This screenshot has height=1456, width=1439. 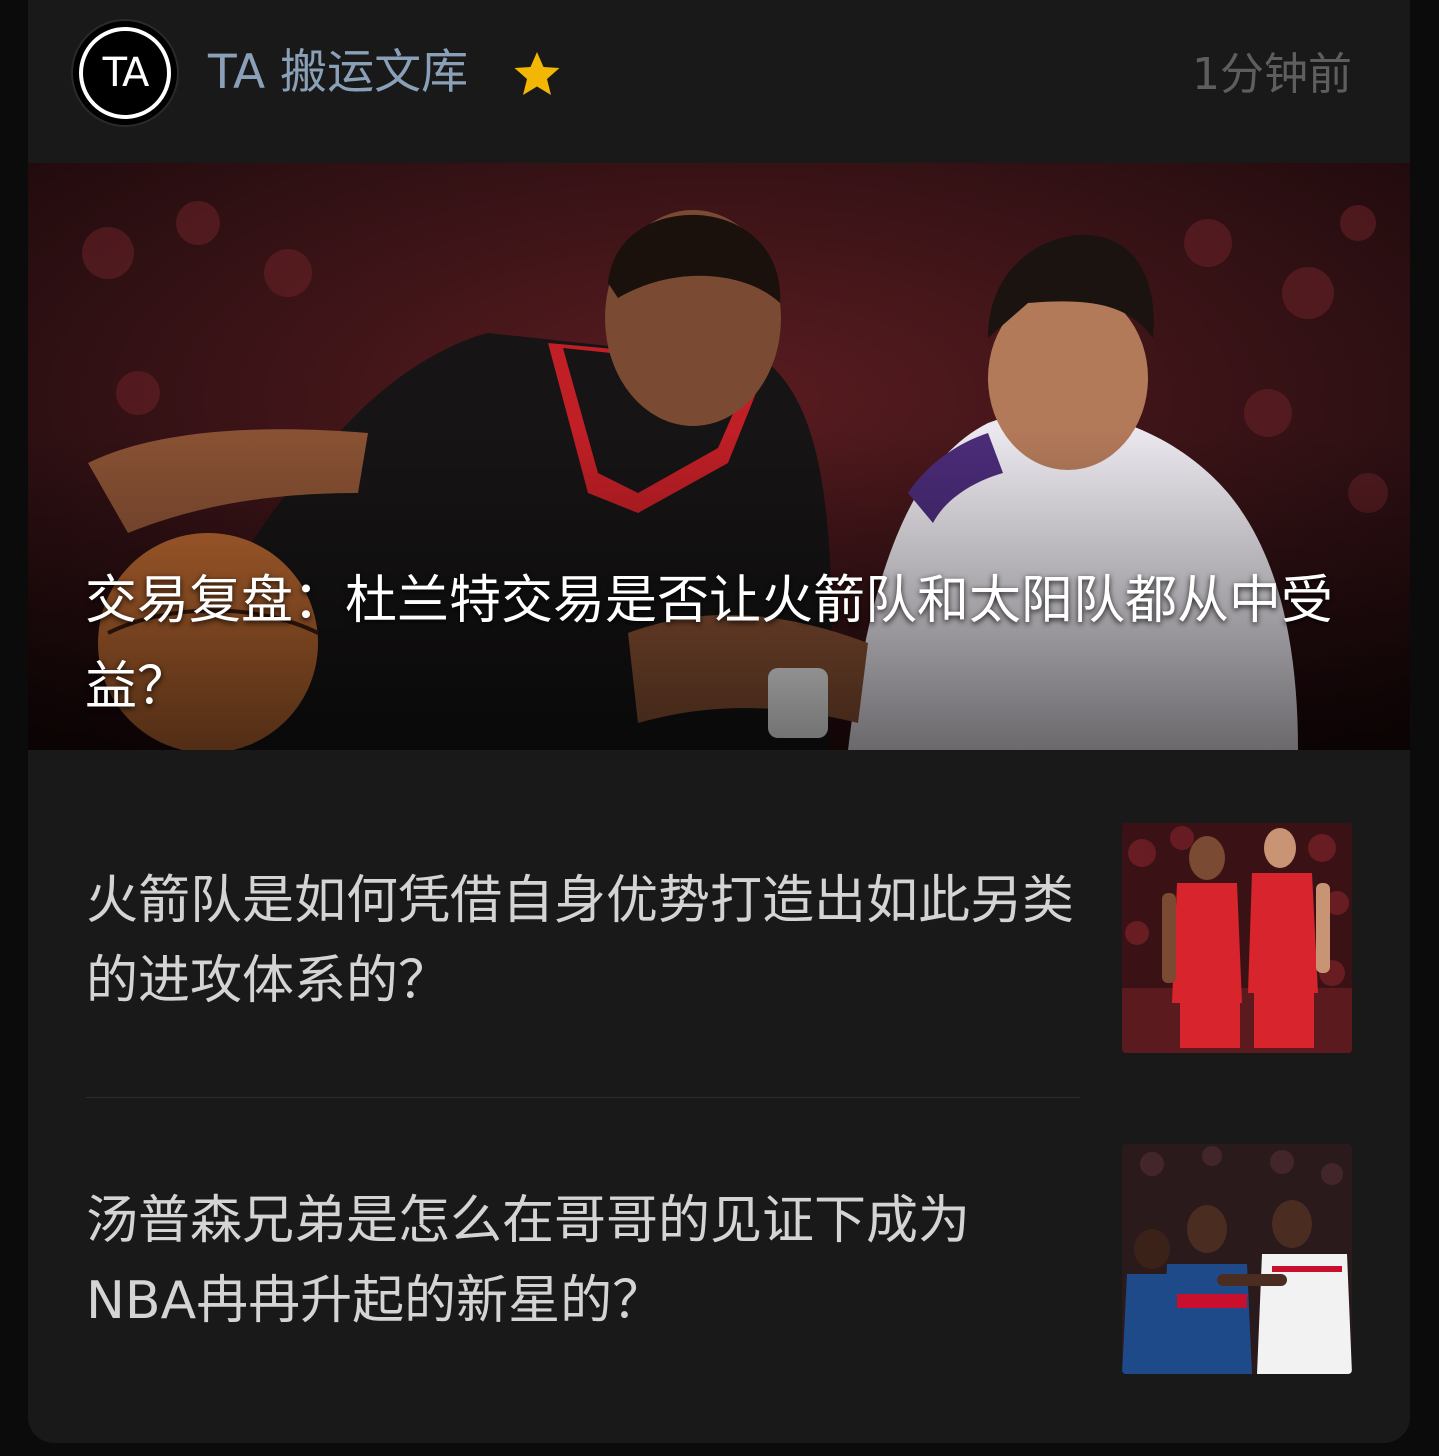 I want to click on hero-title: 交易复盘：杜兰特交易是否让火箭队和太阳队都从中受益？, so click(x=715, y=644).